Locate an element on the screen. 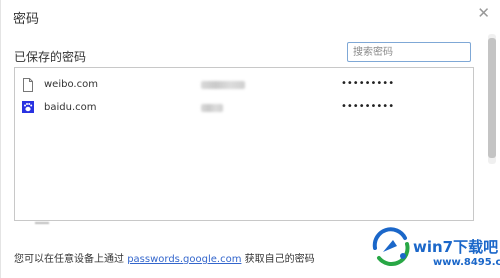  saved-passwords-heading: 已保存的密码 is located at coordinates (50, 57).